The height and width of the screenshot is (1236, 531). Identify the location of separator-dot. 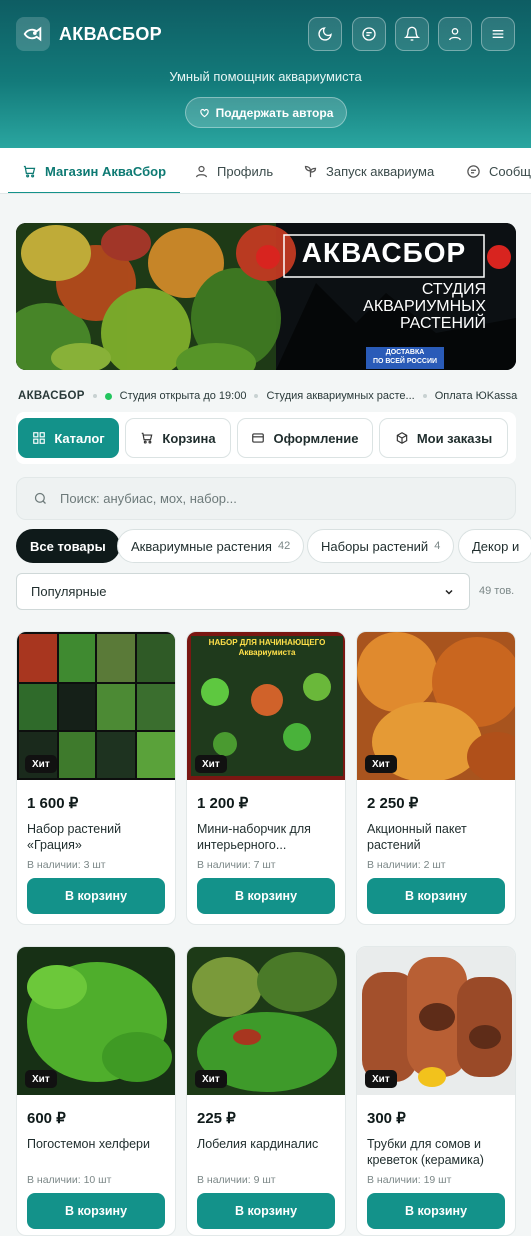
(256, 396).